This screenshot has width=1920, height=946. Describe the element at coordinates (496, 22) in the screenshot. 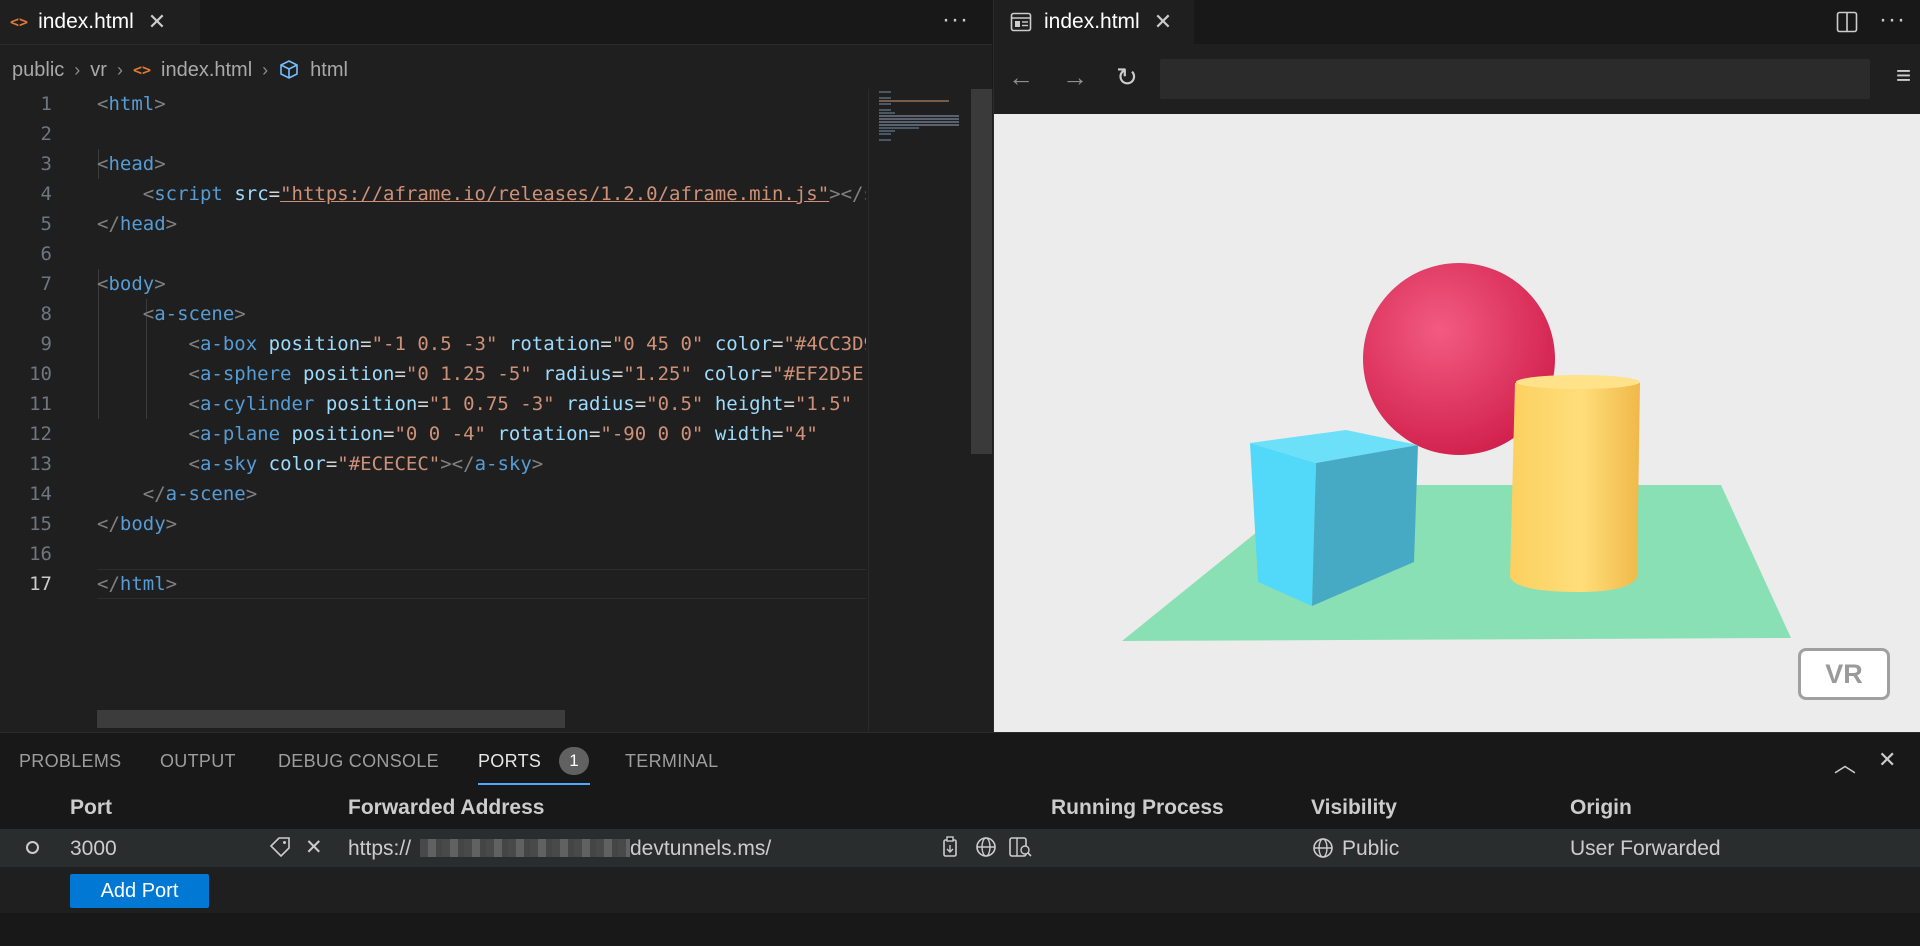

I see `editor-tab-bar: <> index.html ✕ ···` at that location.